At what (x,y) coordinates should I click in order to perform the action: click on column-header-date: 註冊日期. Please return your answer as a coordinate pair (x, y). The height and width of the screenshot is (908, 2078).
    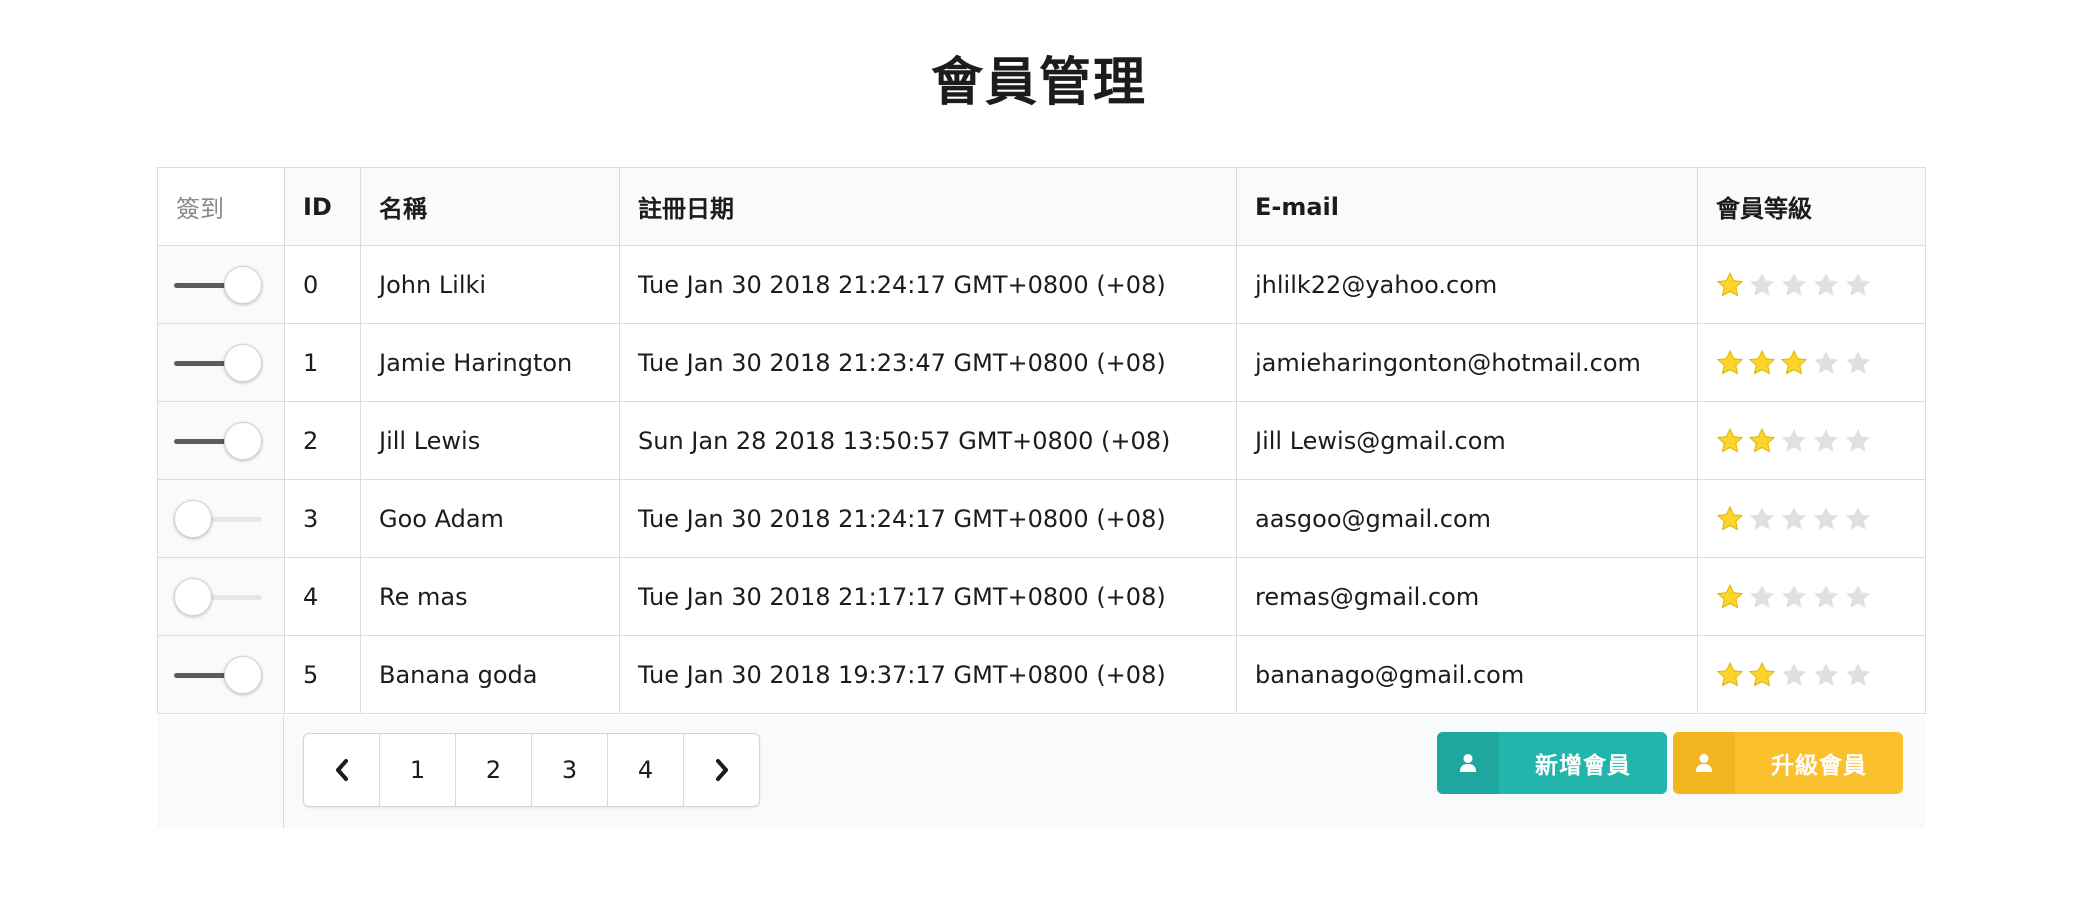
    Looking at the image, I should click on (928, 206).